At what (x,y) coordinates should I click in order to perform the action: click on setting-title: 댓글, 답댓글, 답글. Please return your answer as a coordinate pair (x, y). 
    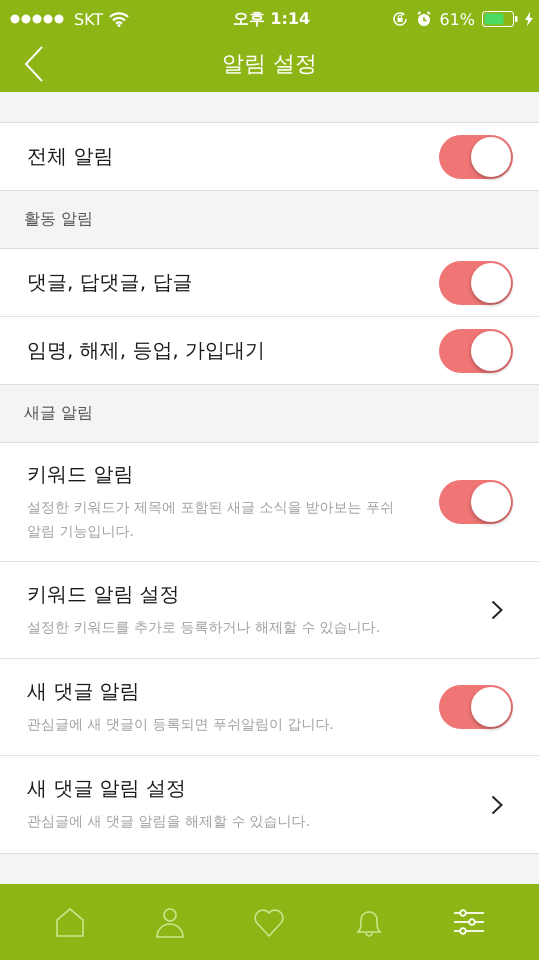
    Looking at the image, I should click on (110, 282).